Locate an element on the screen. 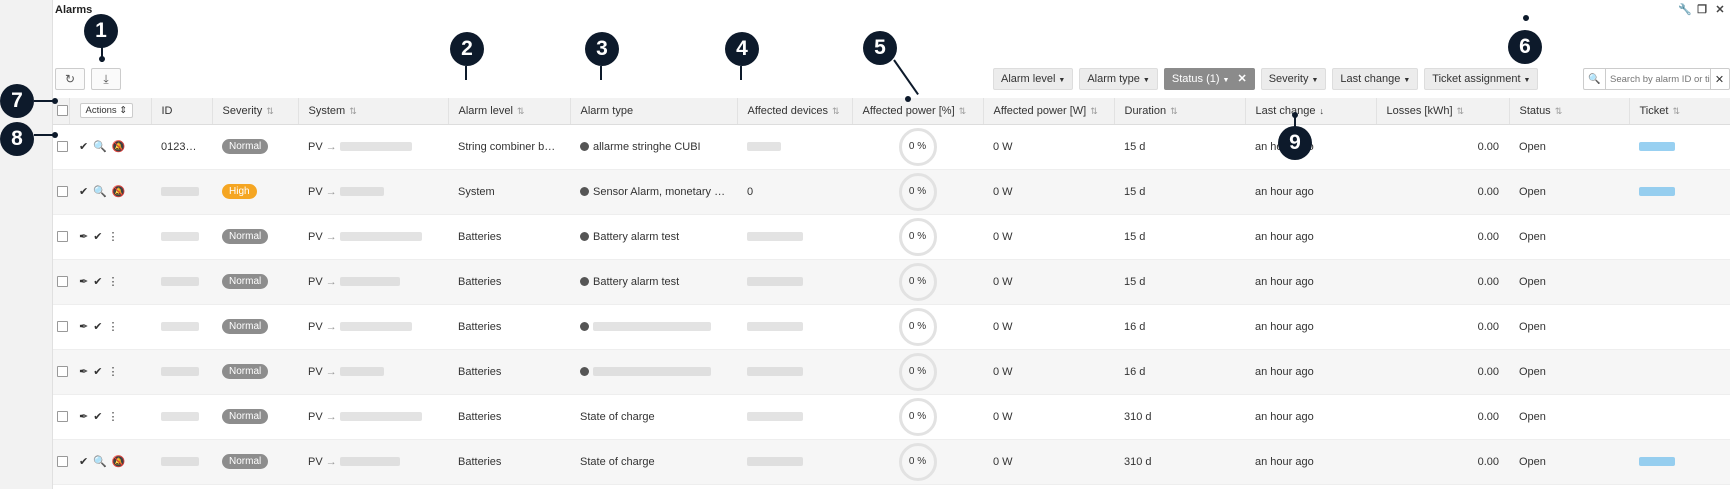 The height and width of the screenshot is (489, 1730). col-affected-power-w: Affected power [W] ⇅ is located at coordinates (1049, 111).